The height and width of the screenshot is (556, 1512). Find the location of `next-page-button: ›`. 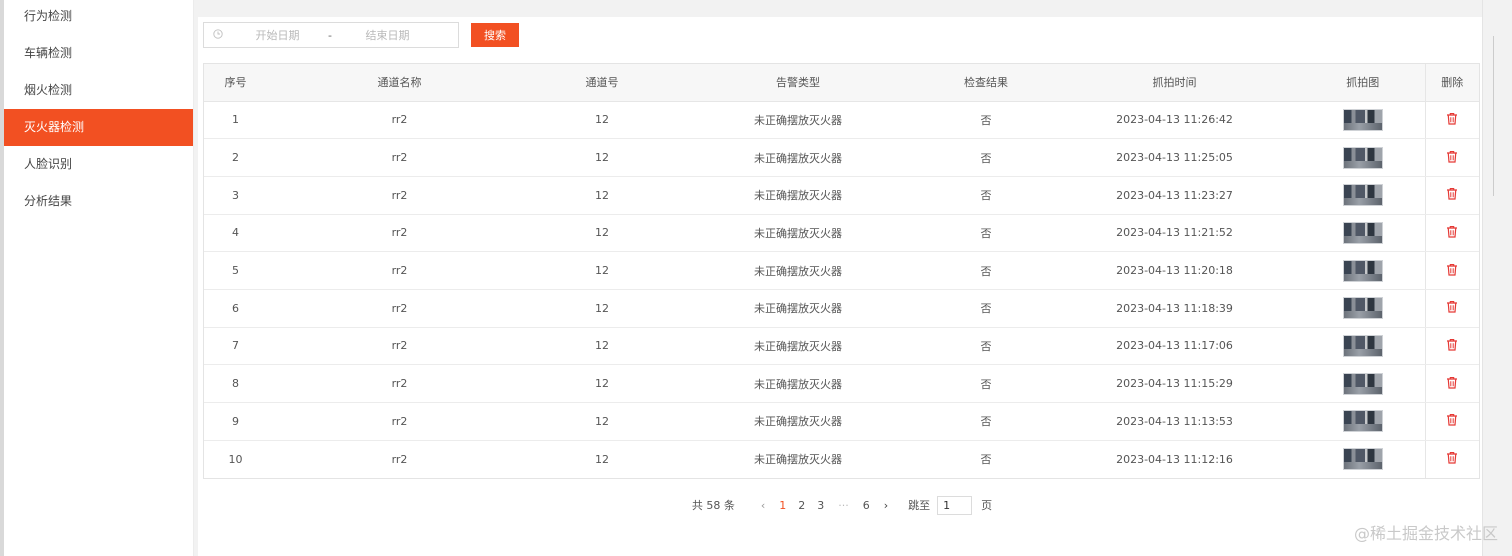

next-page-button: › is located at coordinates (886, 505).